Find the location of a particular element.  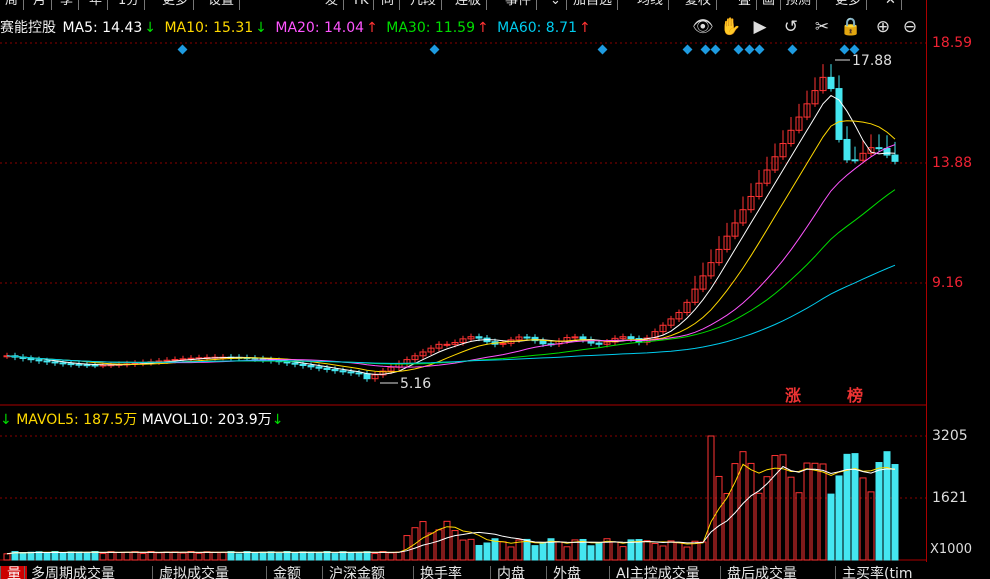

indicator-tab: 内盘 is located at coordinates (510, 572).